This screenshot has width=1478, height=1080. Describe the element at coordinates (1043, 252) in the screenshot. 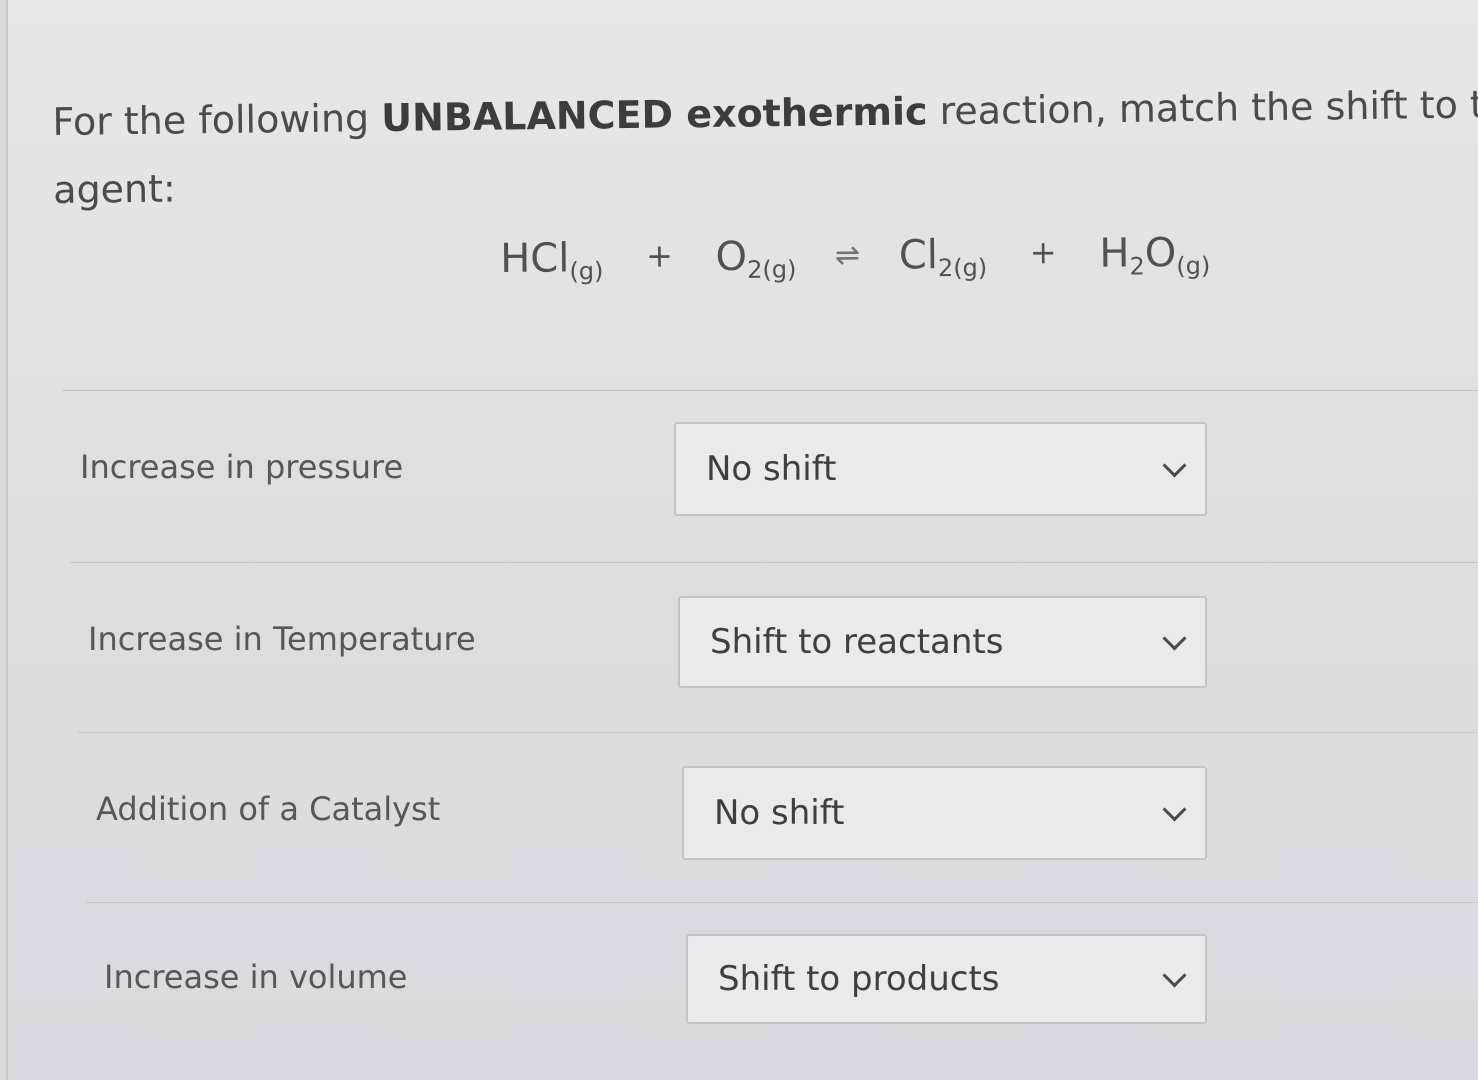

I see `equation-plus-2: +` at that location.